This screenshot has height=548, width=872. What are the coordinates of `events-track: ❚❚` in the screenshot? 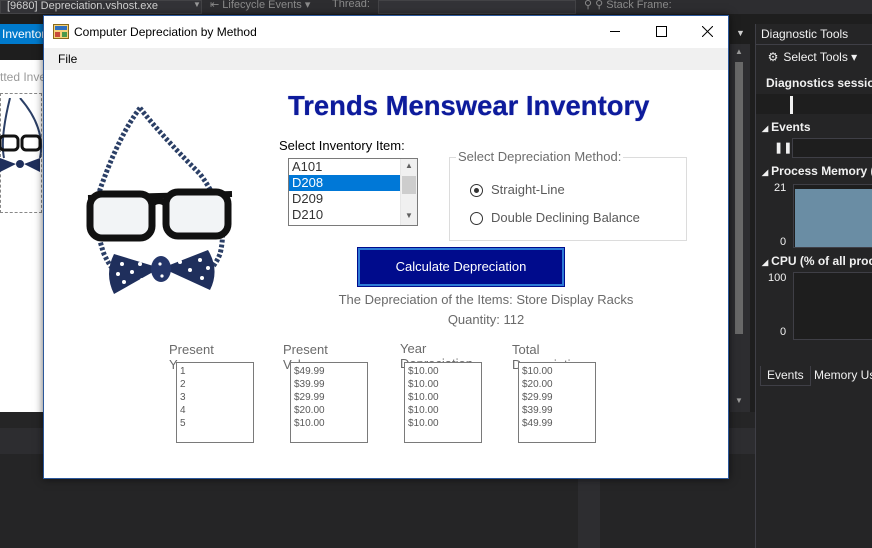 It's located at (814, 148).